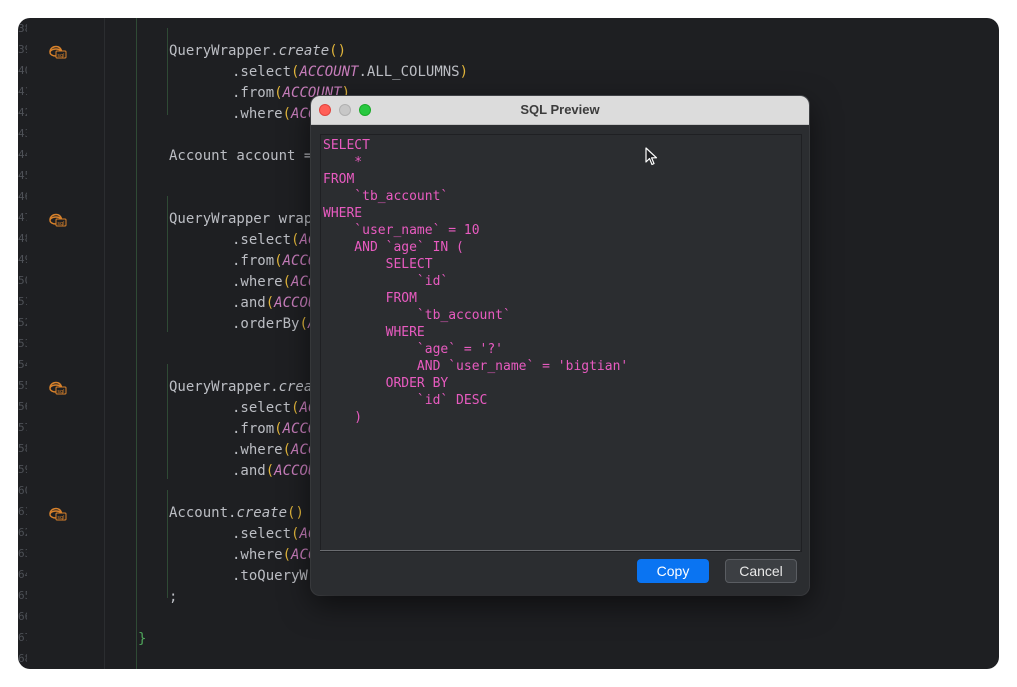 This screenshot has width=1017, height=687. I want to click on sql-line: WHERE, so click(343, 213).